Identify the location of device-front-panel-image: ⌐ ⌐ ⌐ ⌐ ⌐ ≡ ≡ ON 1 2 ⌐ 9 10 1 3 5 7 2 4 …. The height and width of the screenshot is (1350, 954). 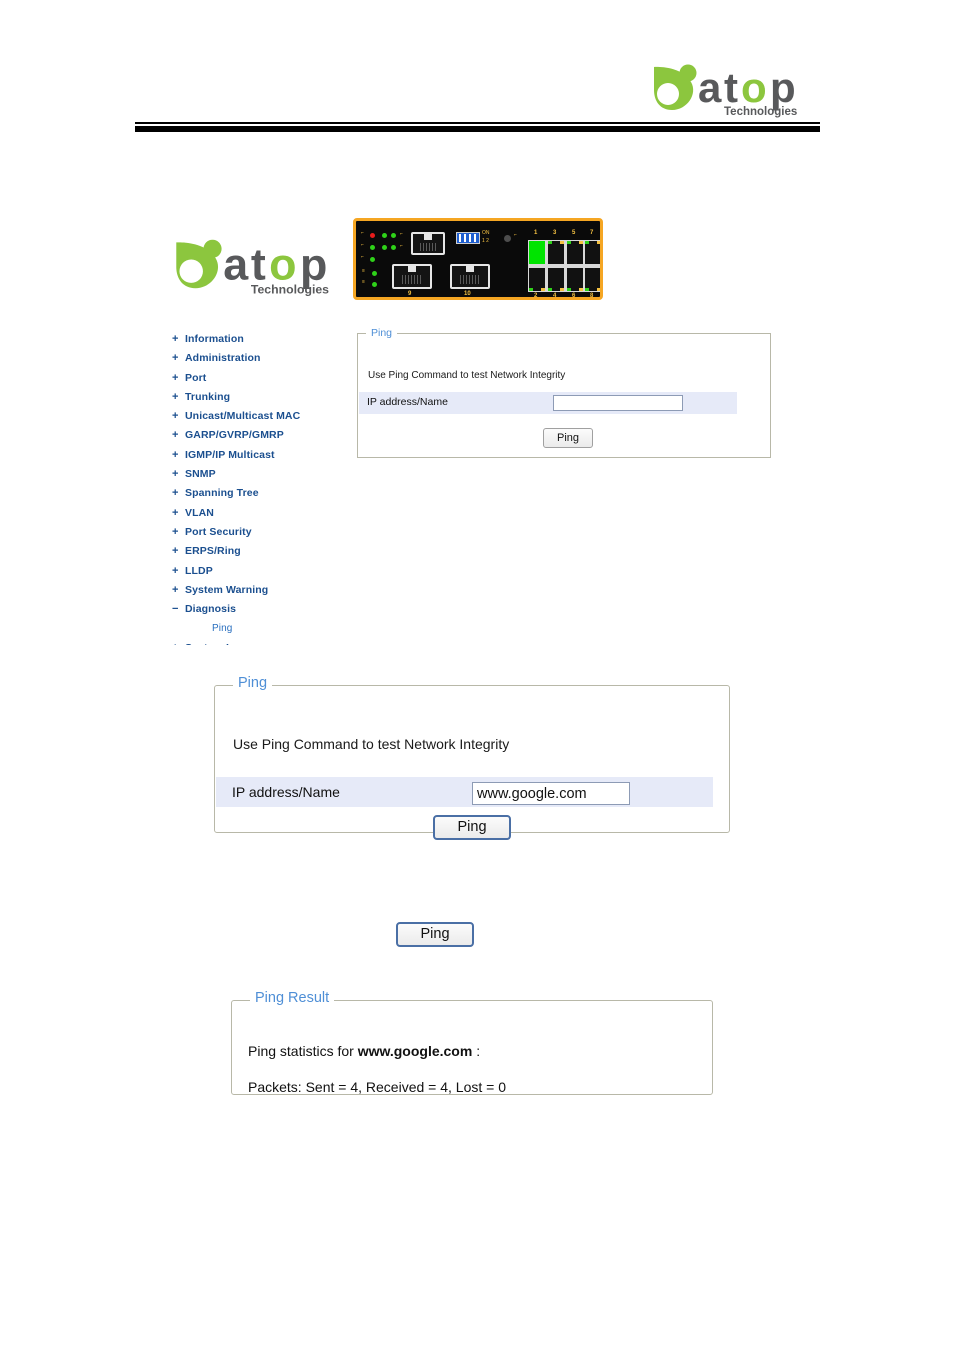
(478, 259).